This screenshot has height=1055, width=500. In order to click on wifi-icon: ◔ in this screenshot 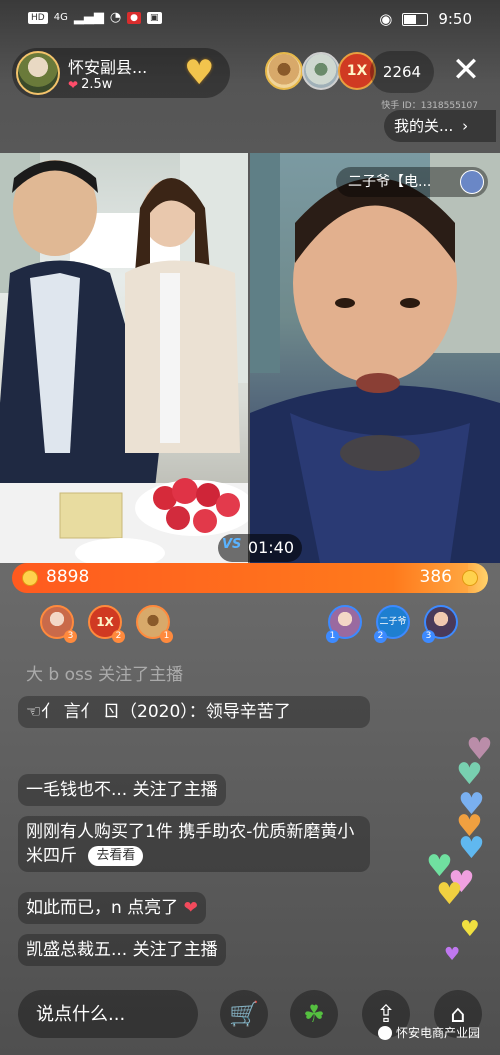, I will do `click(115, 17)`.